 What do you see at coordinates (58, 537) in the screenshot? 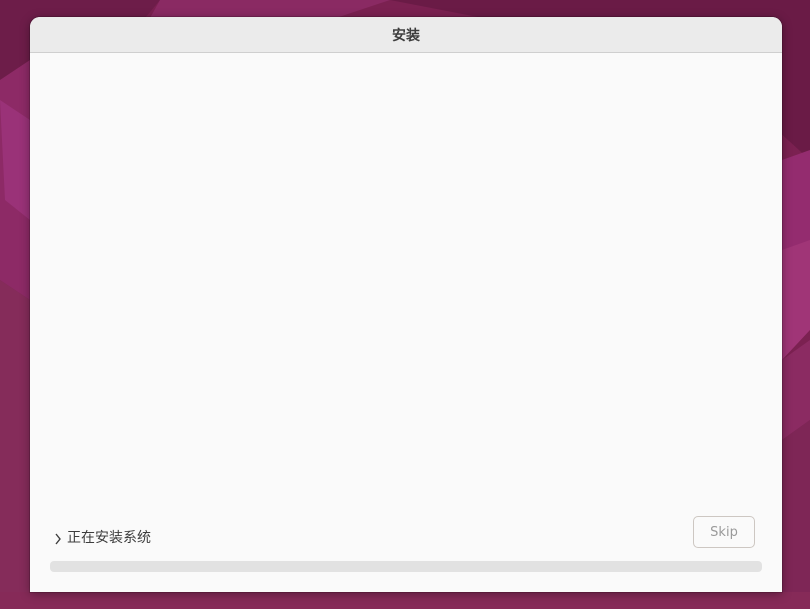
I see `chevron-right-icon` at bounding box center [58, 537].